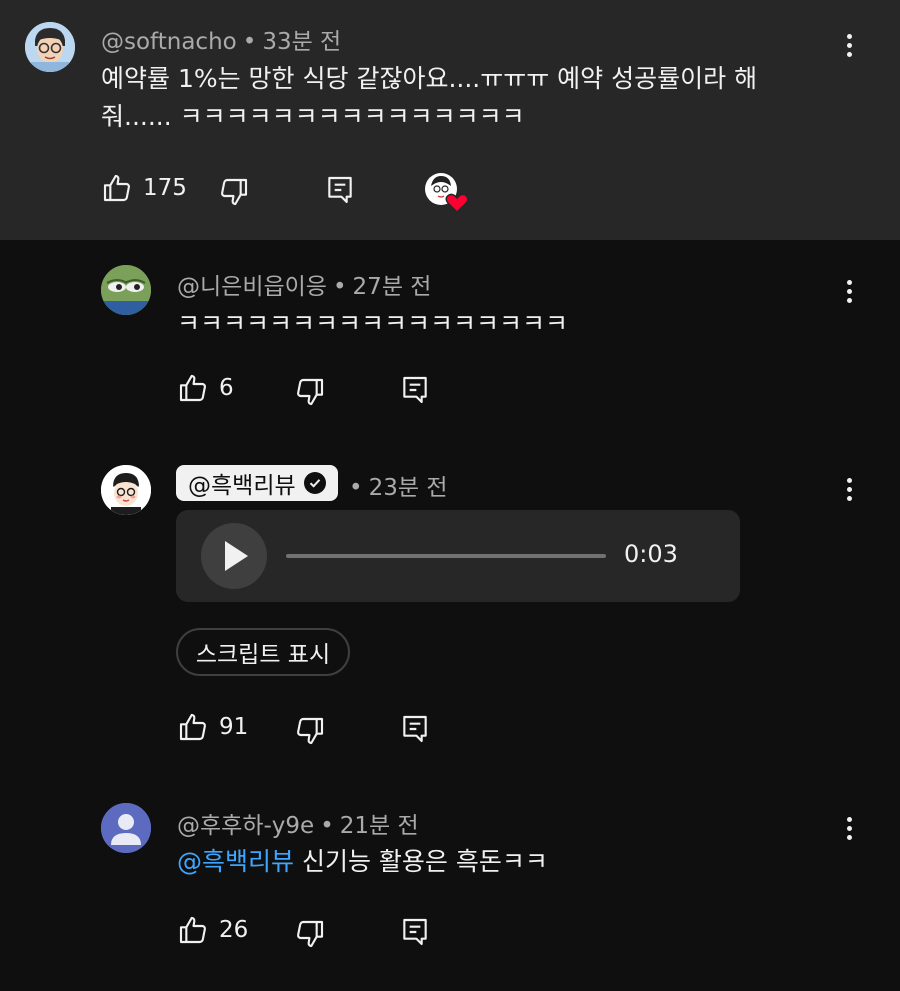 This screenshot has height=991, width=900. I want to click on show-script-button: 스크립트 표시, so click(263, 652).